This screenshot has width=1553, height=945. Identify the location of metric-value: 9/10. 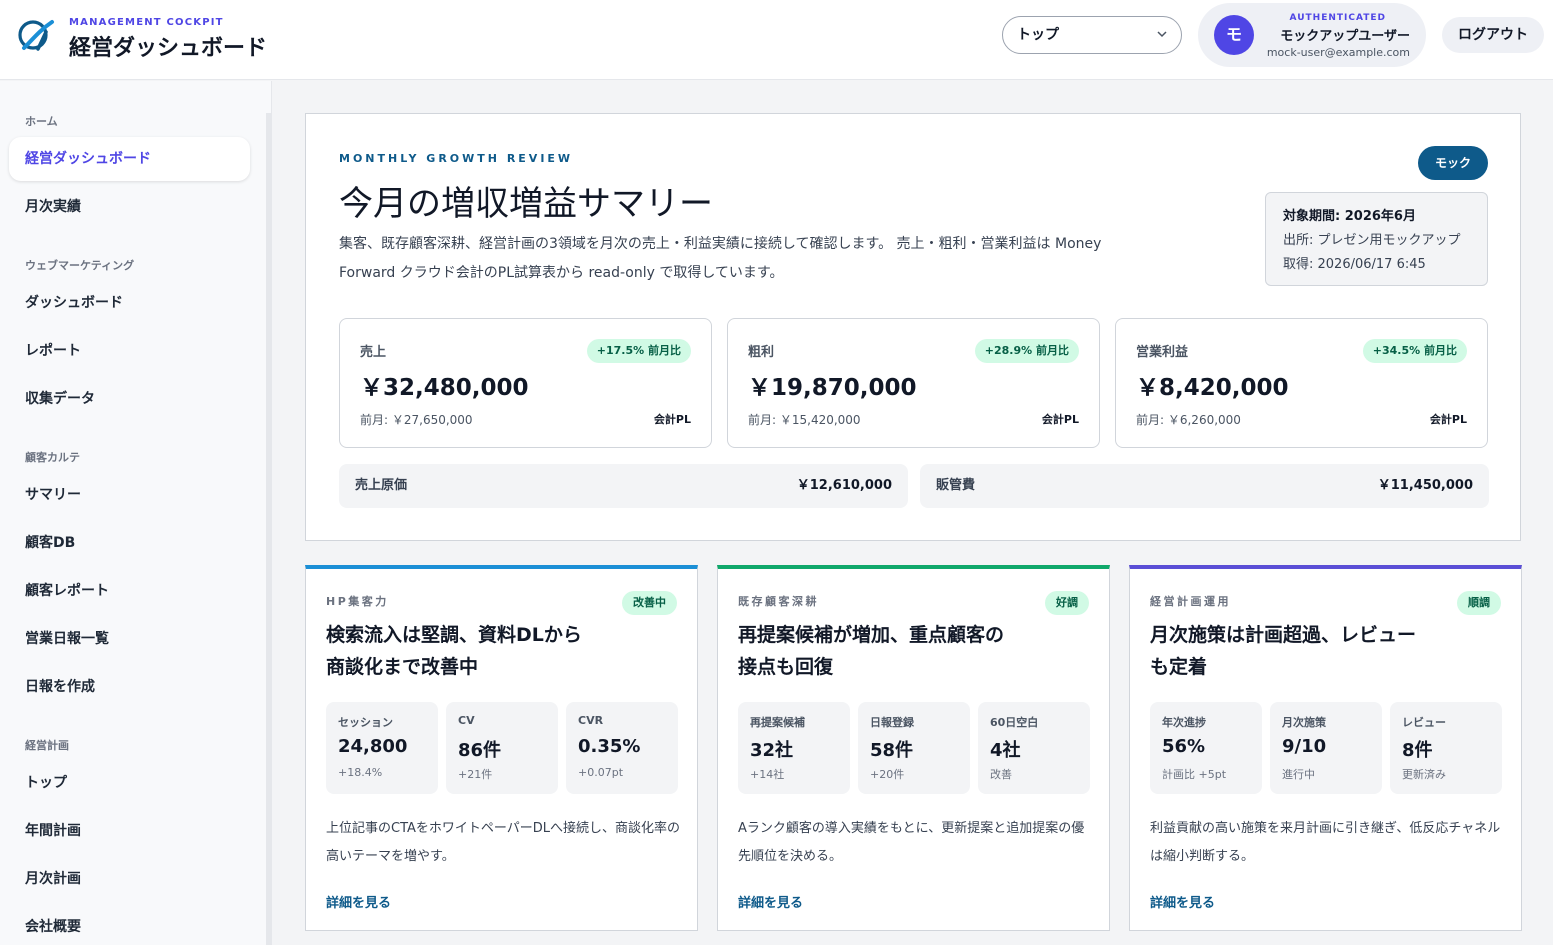
(1304, 746).